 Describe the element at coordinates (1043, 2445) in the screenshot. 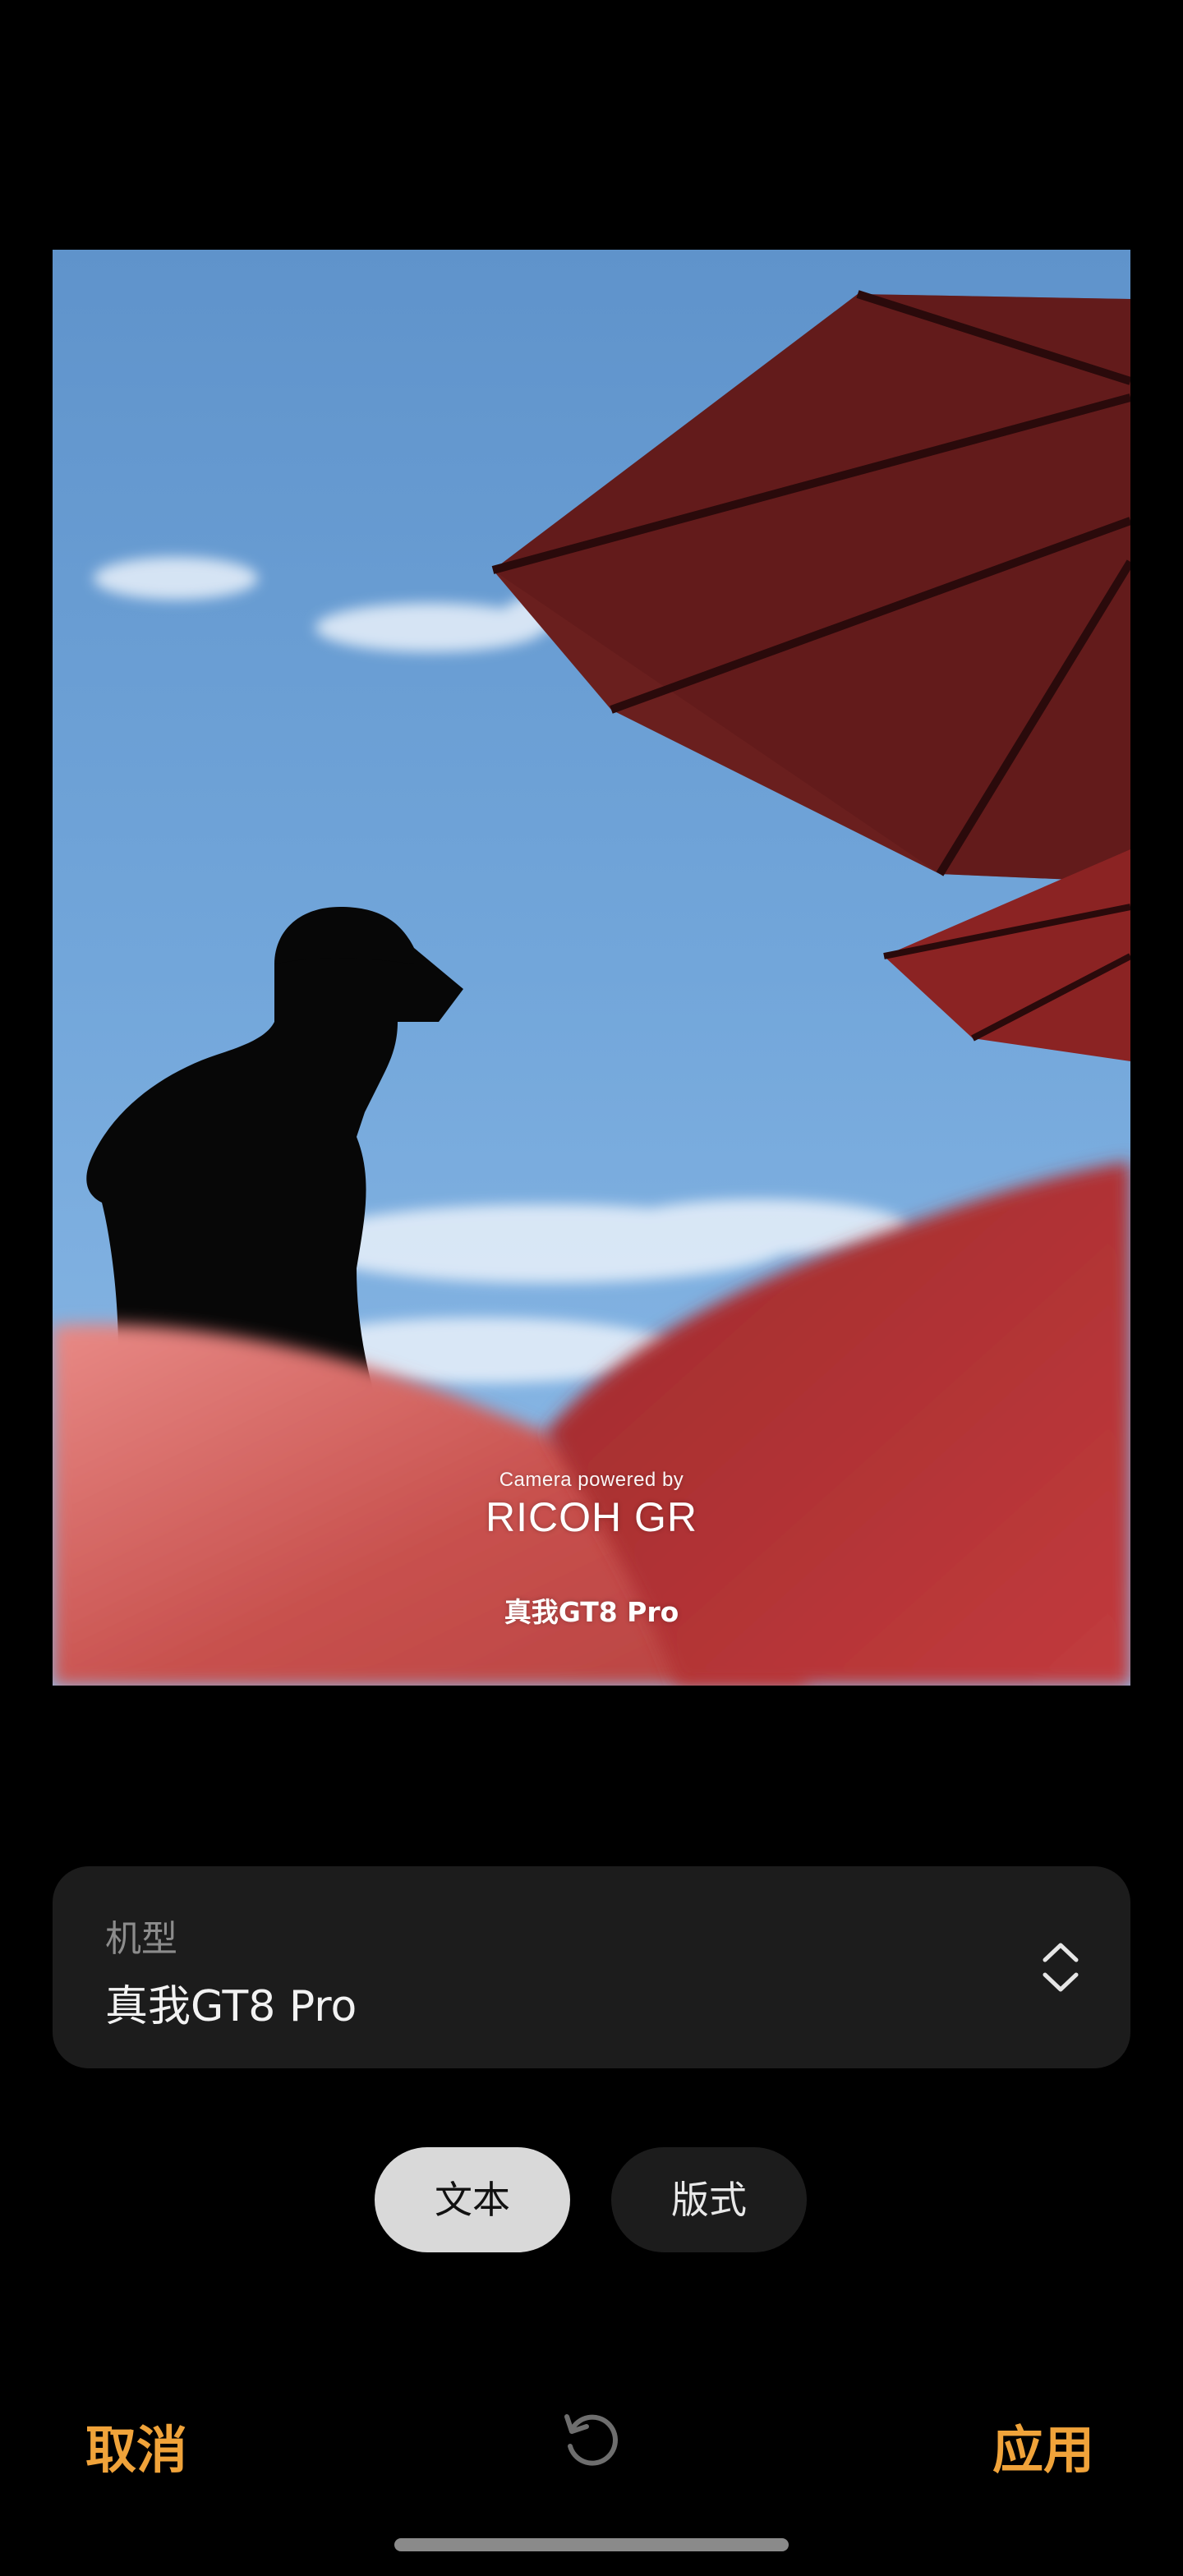

I see `apply-button: 应用` at that location.